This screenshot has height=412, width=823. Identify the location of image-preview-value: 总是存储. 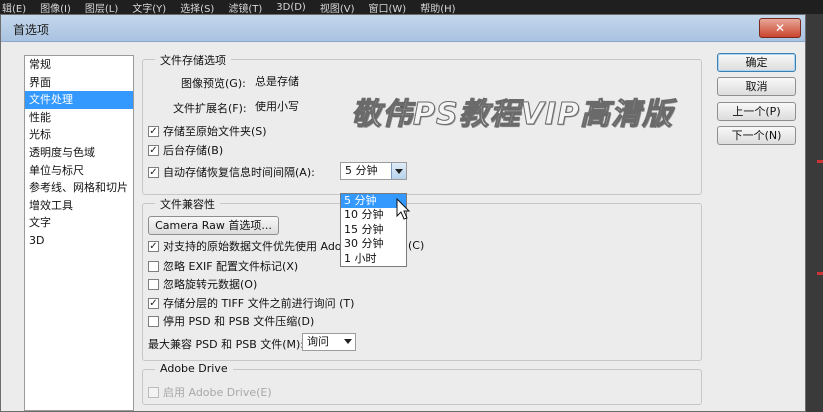
(277, 81).